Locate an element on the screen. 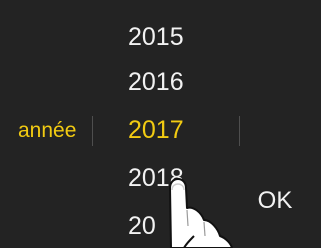  right-divider is located at coordinates (239, 131).